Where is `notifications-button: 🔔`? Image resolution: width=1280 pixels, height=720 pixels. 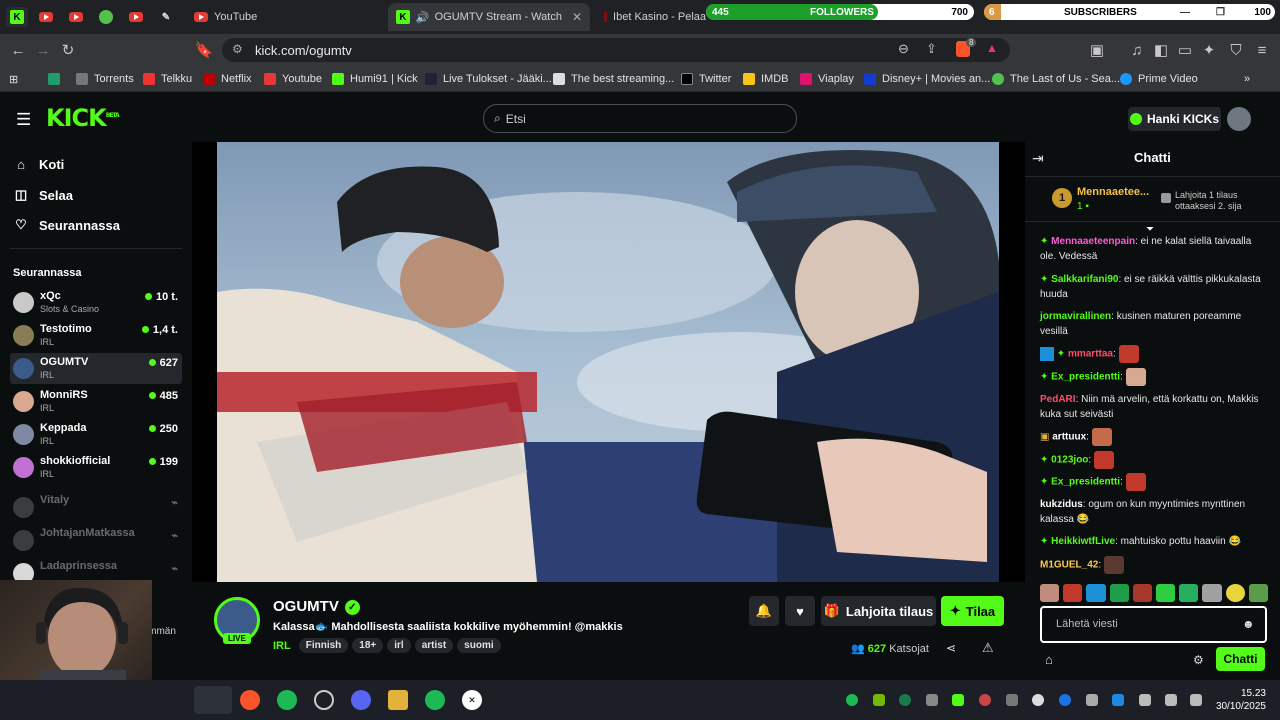 notifications-button: 🔔 is located at coordinates (764, 611).